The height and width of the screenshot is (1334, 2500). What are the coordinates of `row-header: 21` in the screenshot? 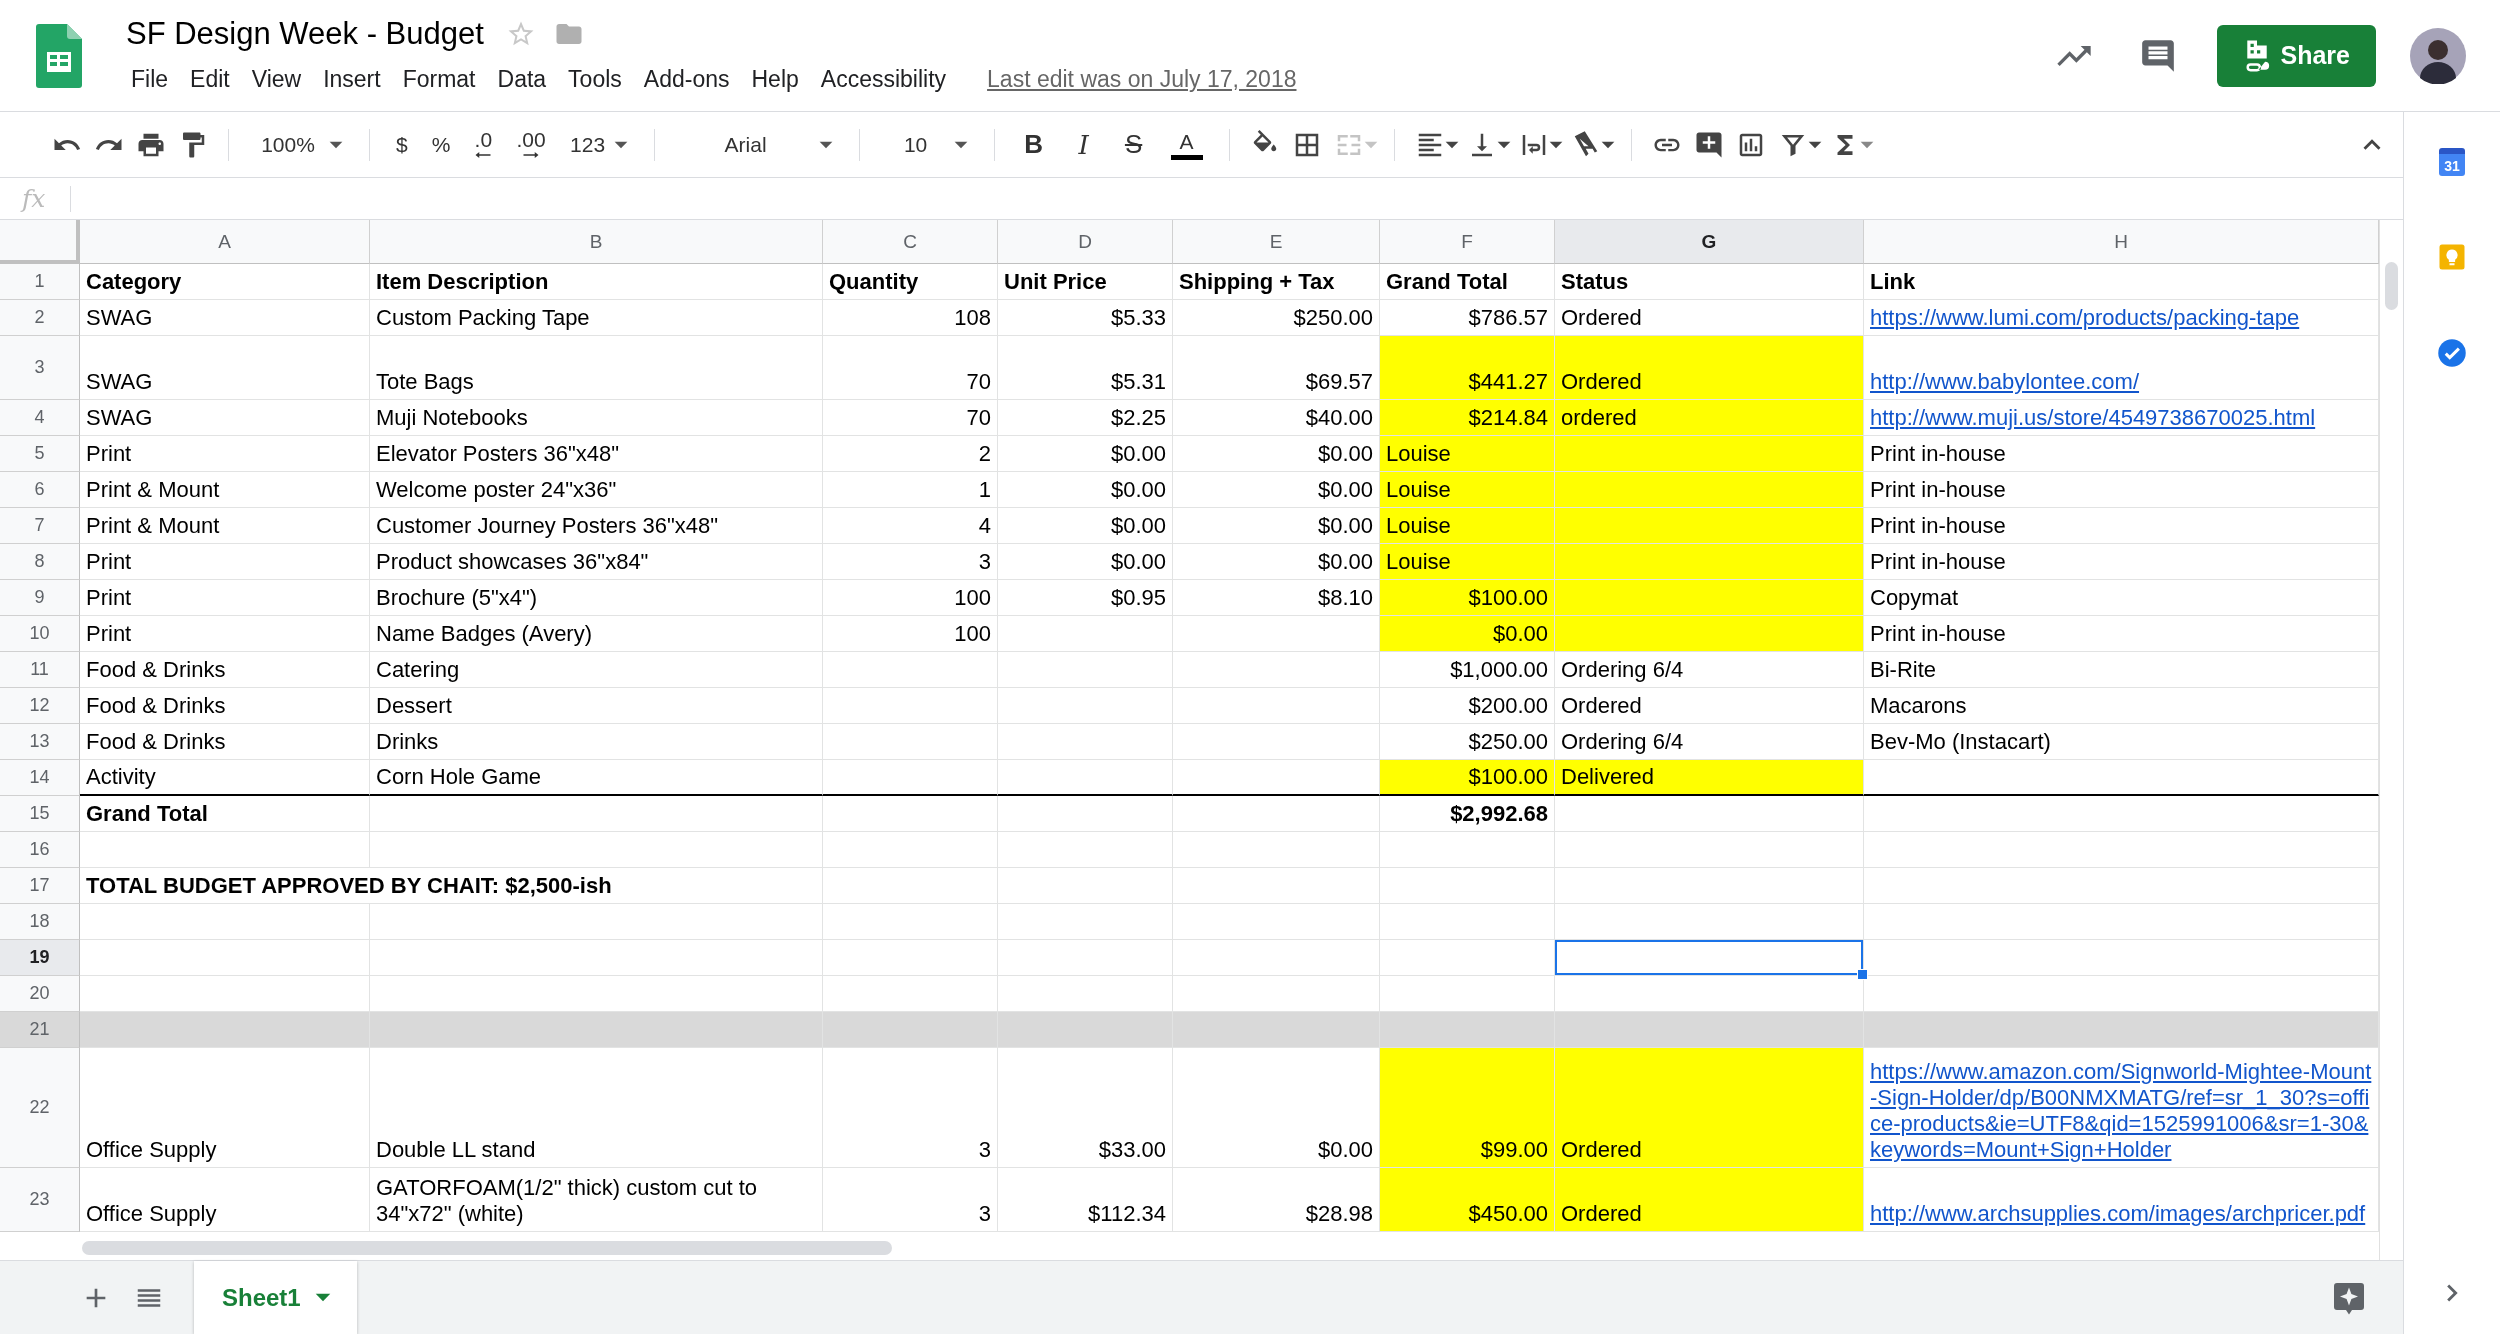 It's located at (40, 1030).